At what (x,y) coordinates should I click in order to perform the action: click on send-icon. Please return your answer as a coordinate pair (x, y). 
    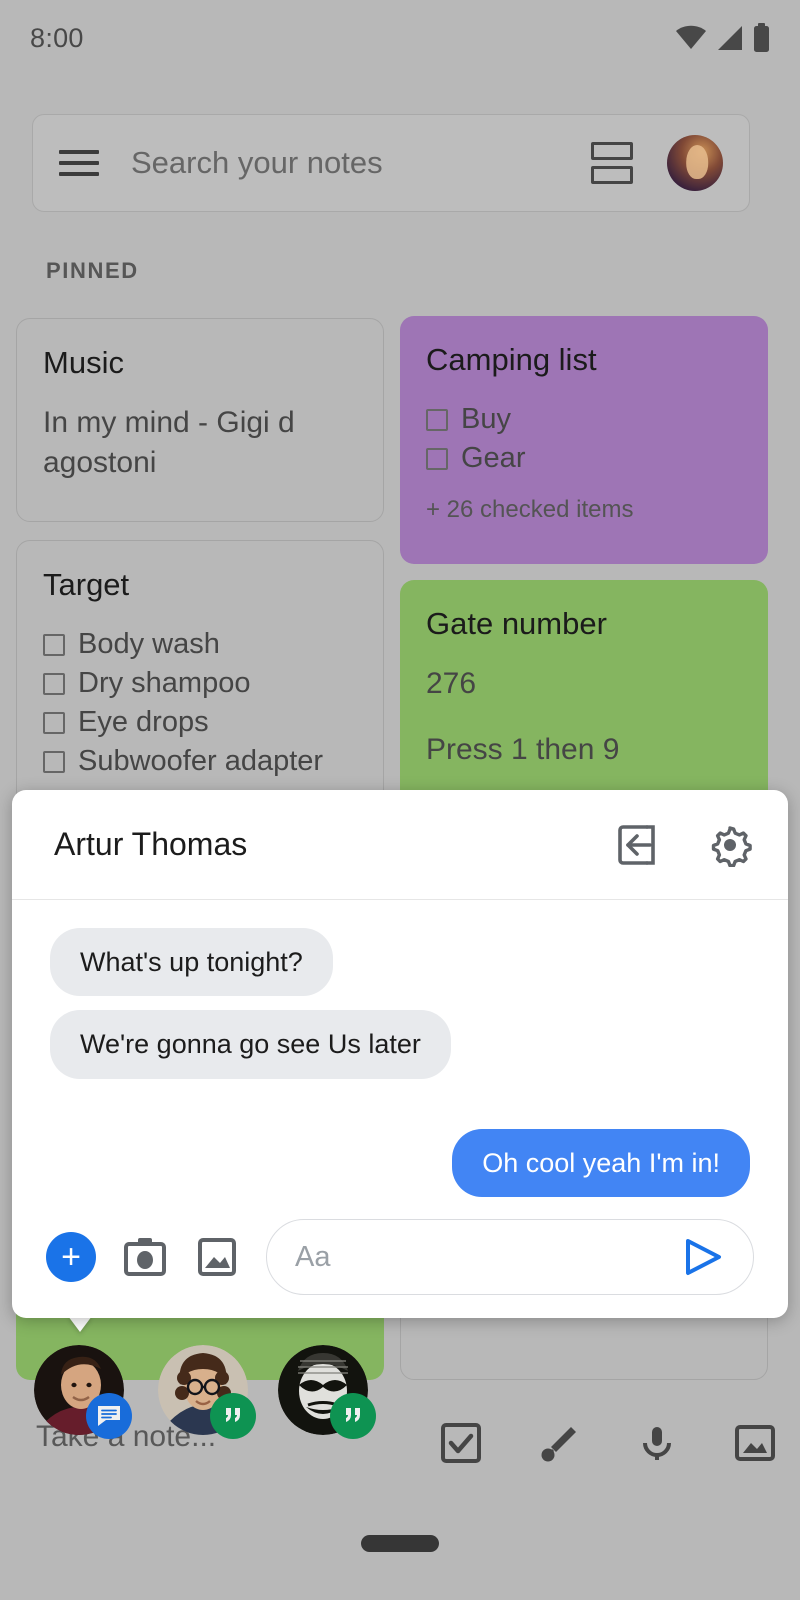
    Looking at the image, I should click on (702, 1257).